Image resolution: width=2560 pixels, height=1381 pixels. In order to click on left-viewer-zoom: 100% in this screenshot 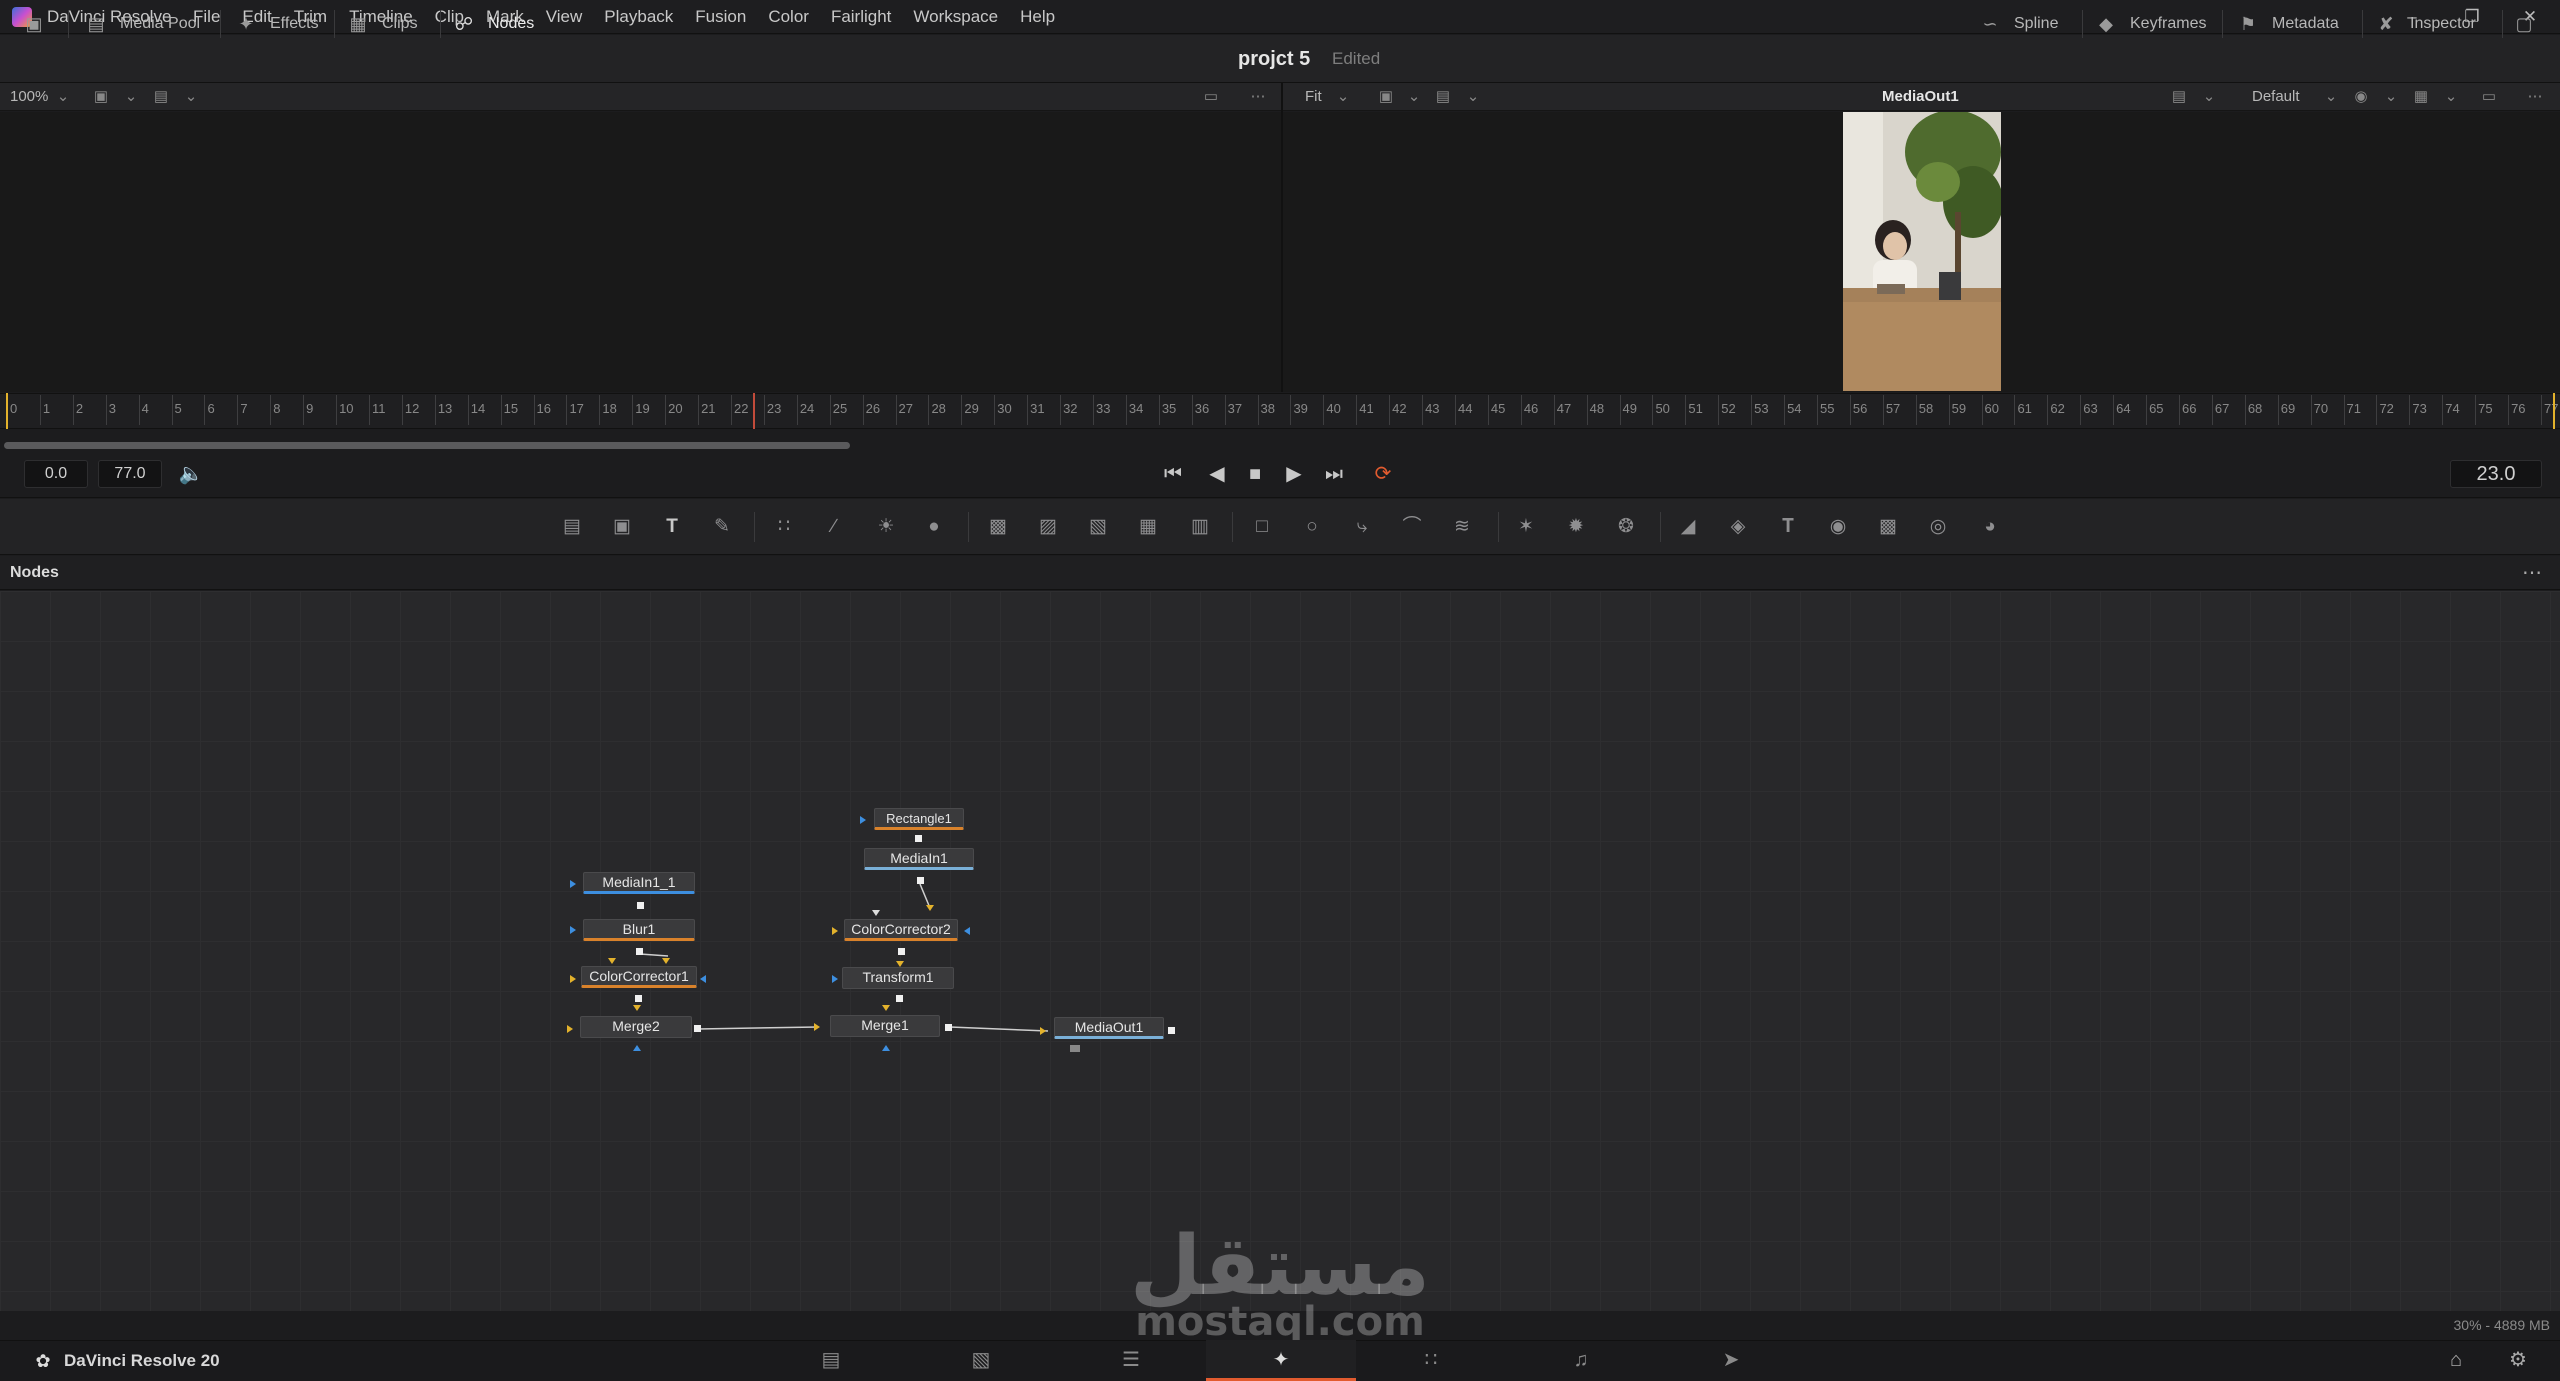, I will do `click(29, 97)`.